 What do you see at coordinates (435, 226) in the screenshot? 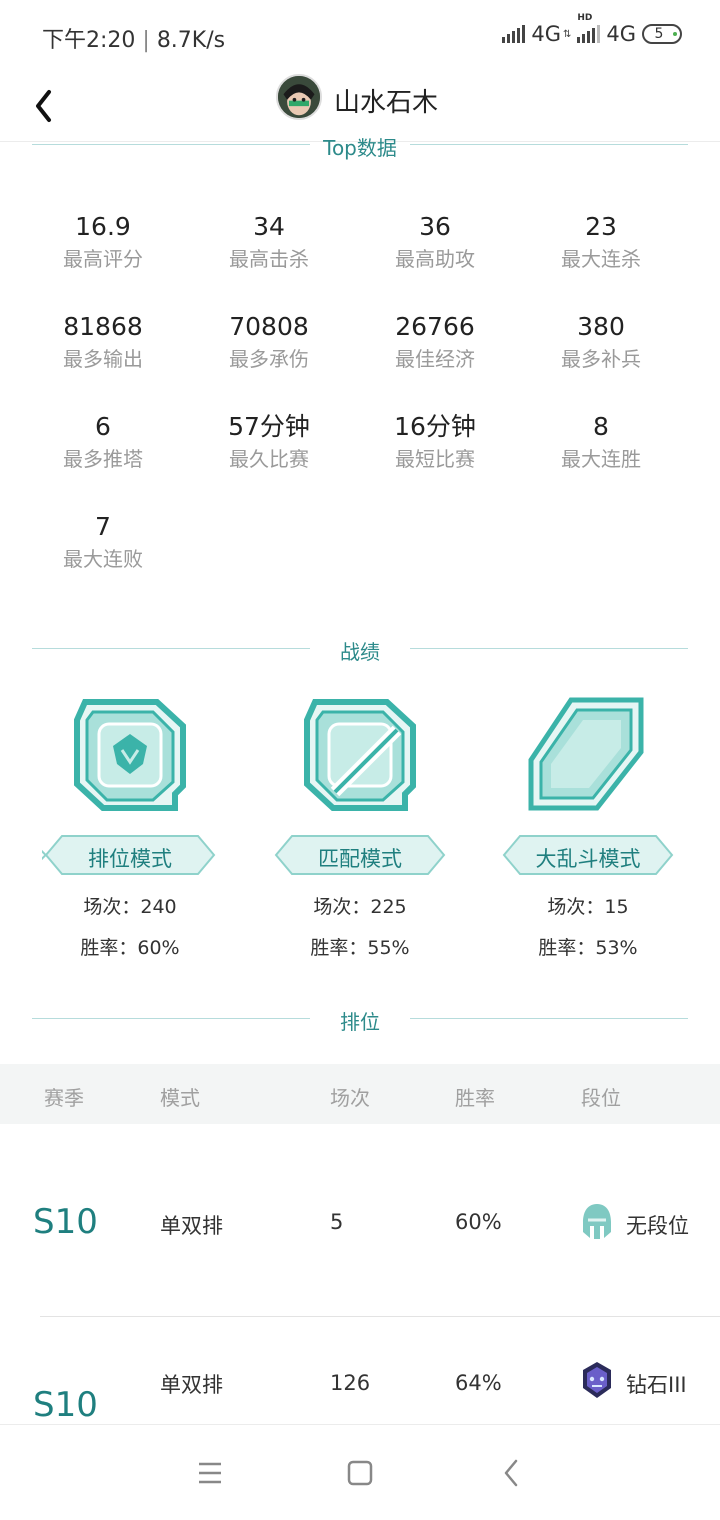
I see `stat-value: 36` at bounding box center [435, 226].